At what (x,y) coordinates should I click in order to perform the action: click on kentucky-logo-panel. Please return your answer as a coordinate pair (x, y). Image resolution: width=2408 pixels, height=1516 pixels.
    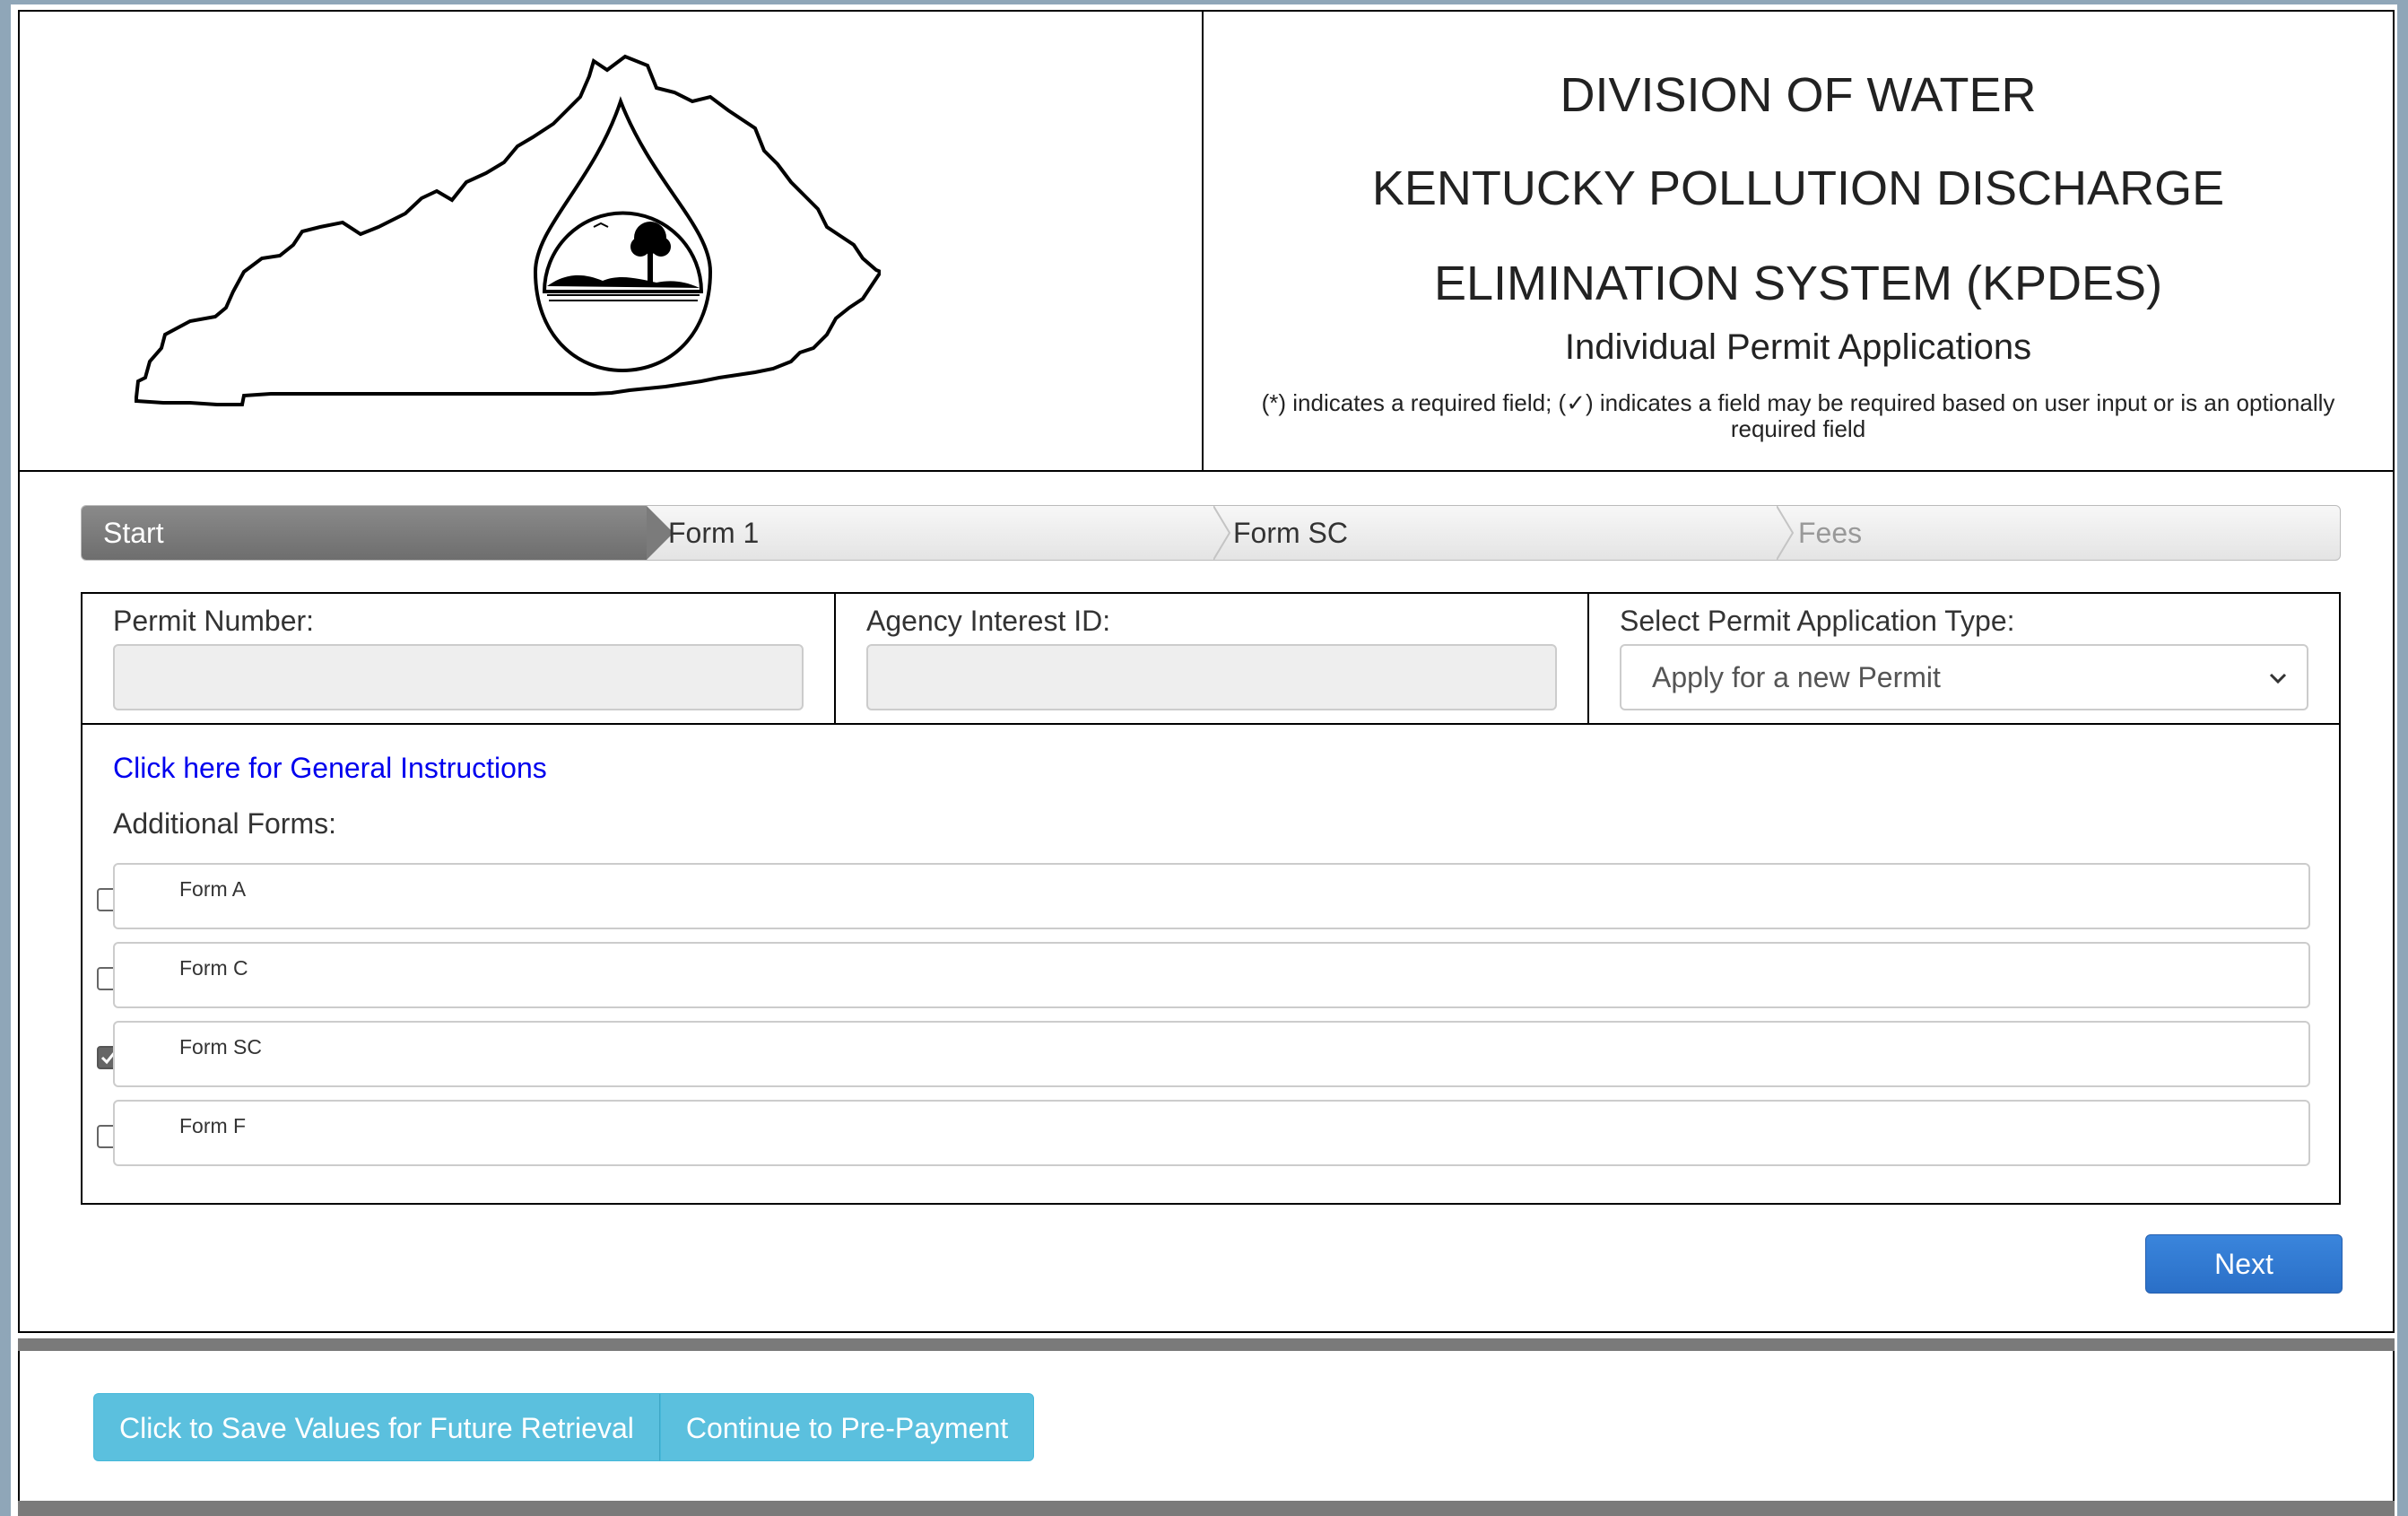
    Looking at the image, I should click on (612, 241).